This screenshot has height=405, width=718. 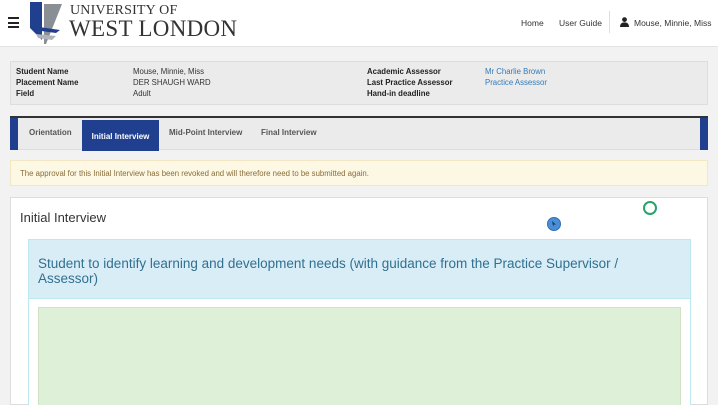 What do you see at coordinates (289, 132) in the screenshot?
I see `tab-final-interview: Final Interview` at bounding box center [289, 132].